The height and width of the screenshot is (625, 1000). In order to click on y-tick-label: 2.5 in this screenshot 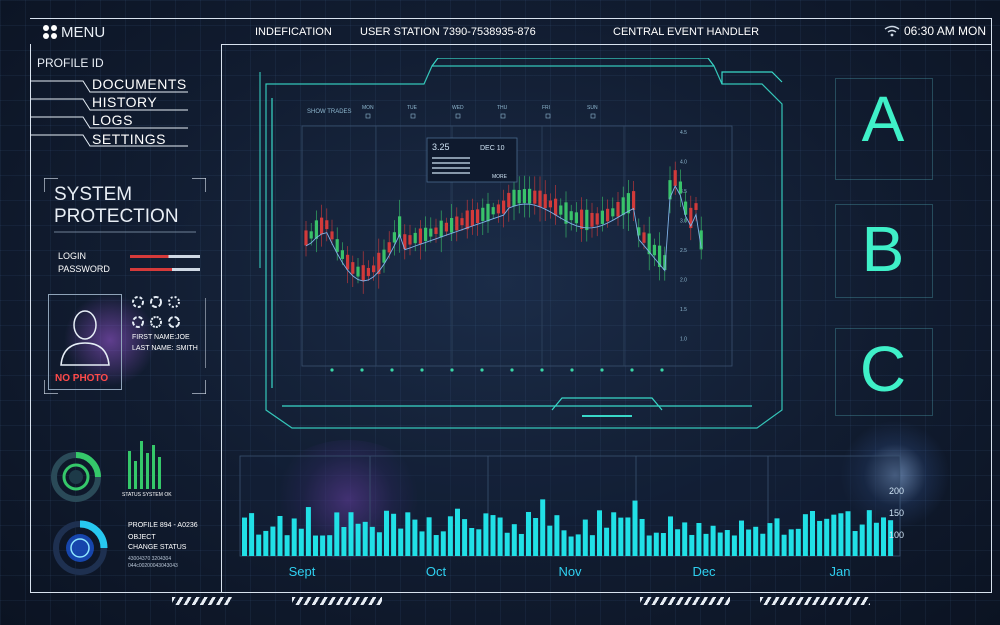, I will do `click(683, 251)`.